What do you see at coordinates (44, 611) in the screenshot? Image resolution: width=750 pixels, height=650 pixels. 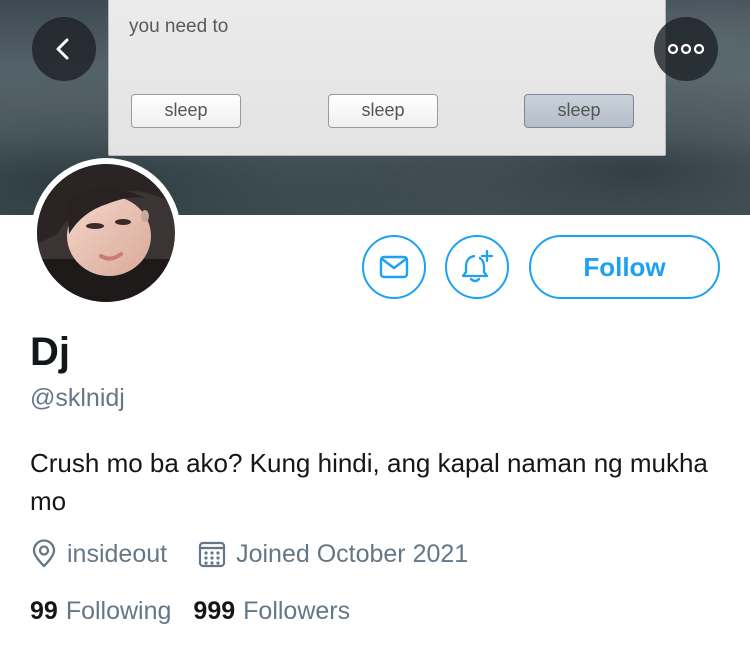 I see `following-count: 99` at bounding box center [44, 611].